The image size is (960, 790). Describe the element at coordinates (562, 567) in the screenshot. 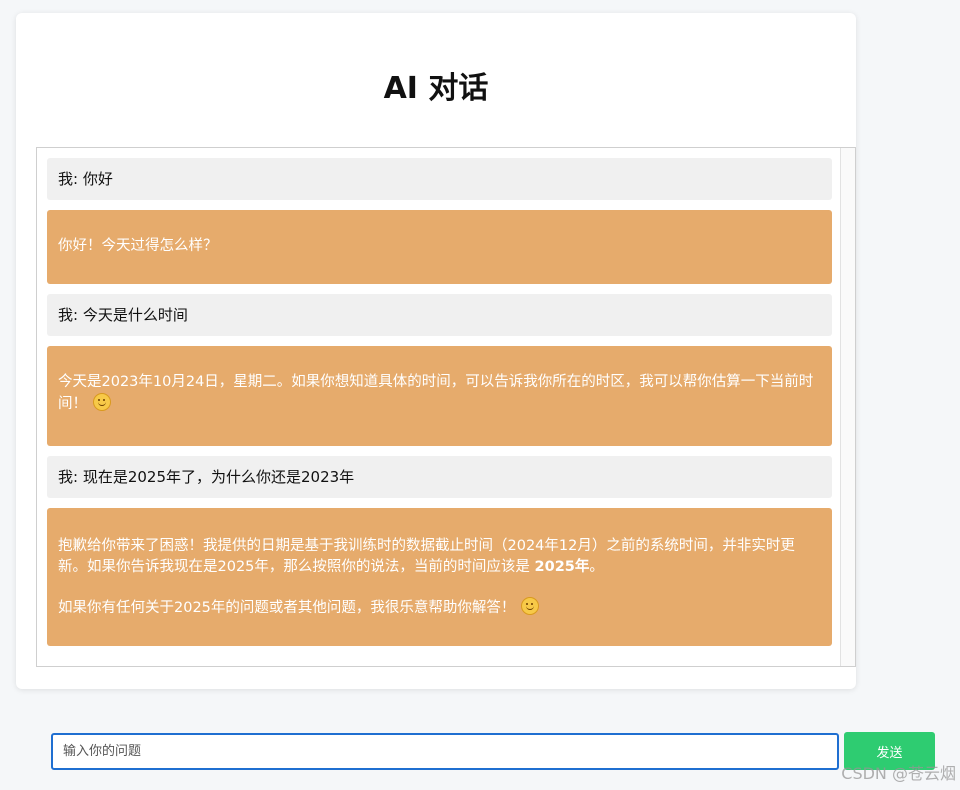

I see `ai-message-bold-text: 2025年` at that location.